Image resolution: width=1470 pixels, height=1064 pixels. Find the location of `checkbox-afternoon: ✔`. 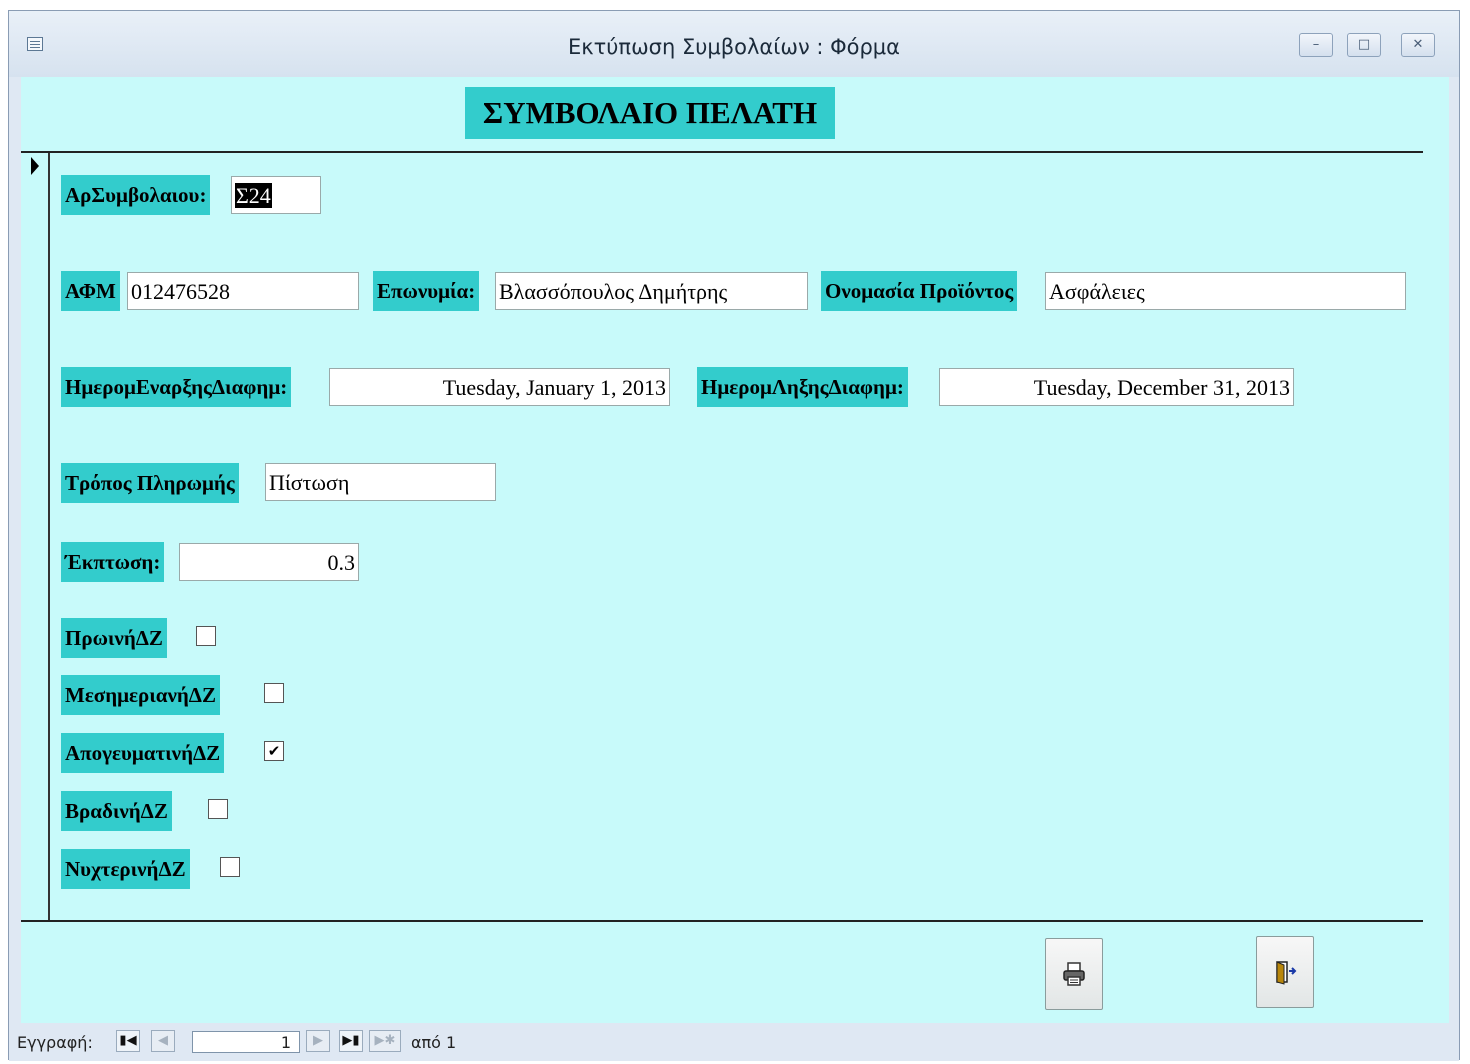

checkbox-afternoon: ✔ is located at coordinates (274, 751).